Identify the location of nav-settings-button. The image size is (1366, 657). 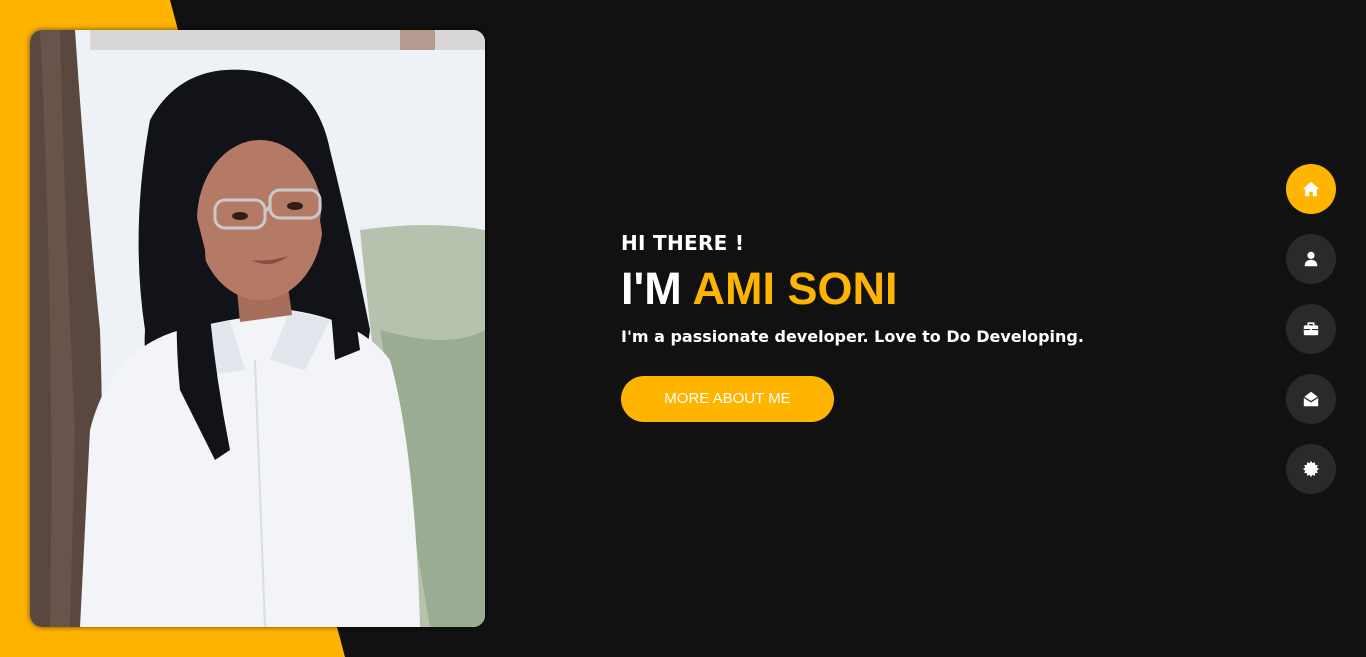
(1311, 469).